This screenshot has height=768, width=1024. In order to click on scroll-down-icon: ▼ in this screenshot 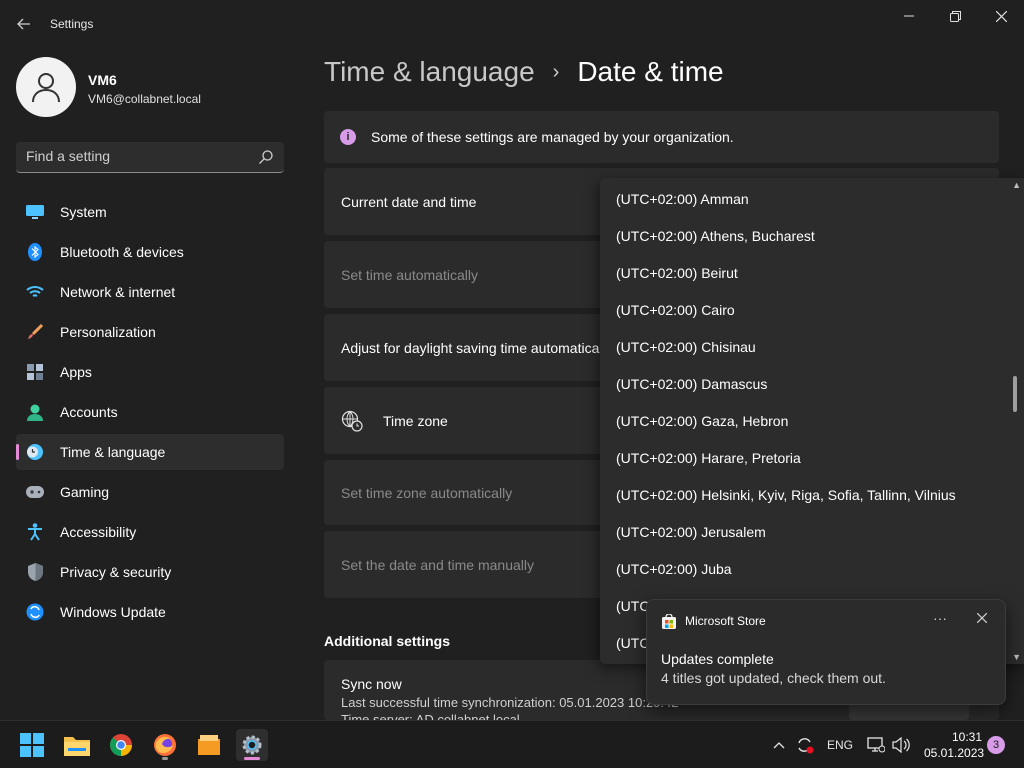, I will do `click(1016, 657)`.